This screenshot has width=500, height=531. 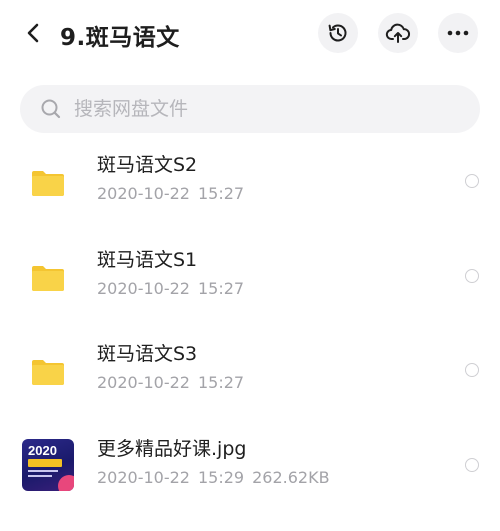 I want to click on jpg-thumbnail-image: 2020, so click(x=48, y=464).